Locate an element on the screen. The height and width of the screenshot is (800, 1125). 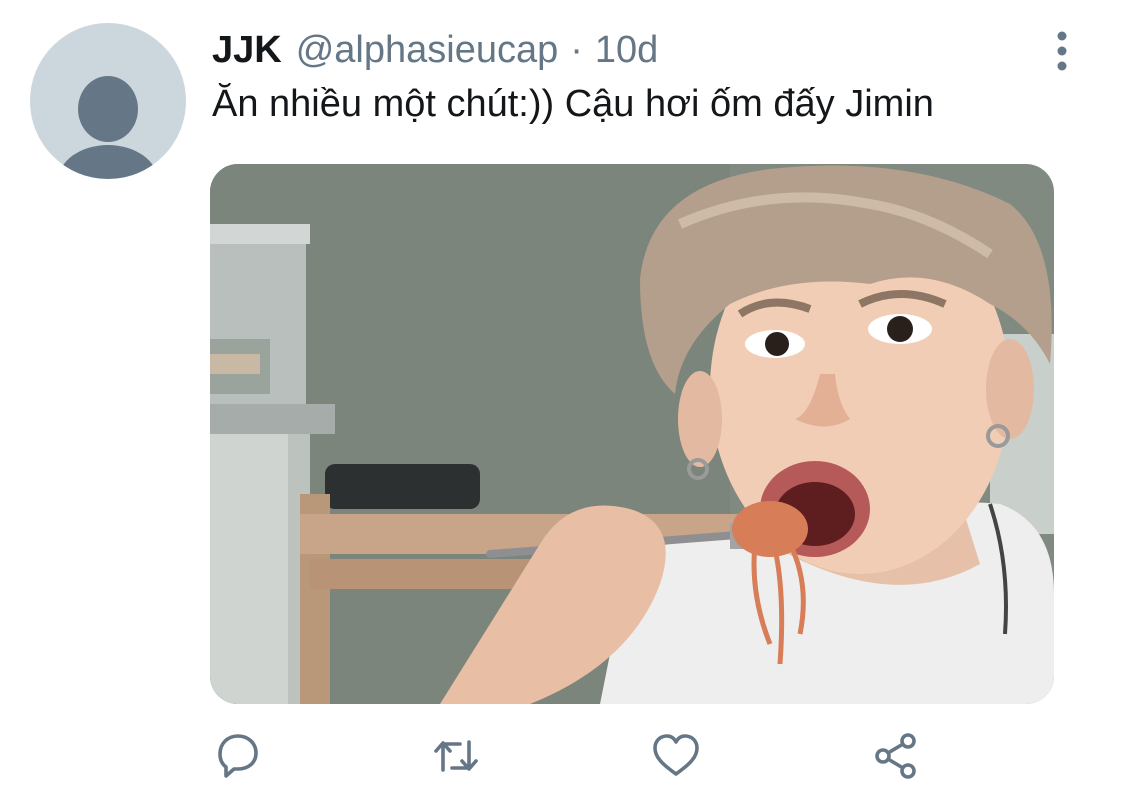
default-profile-icon is located at coordinates (108, 127).